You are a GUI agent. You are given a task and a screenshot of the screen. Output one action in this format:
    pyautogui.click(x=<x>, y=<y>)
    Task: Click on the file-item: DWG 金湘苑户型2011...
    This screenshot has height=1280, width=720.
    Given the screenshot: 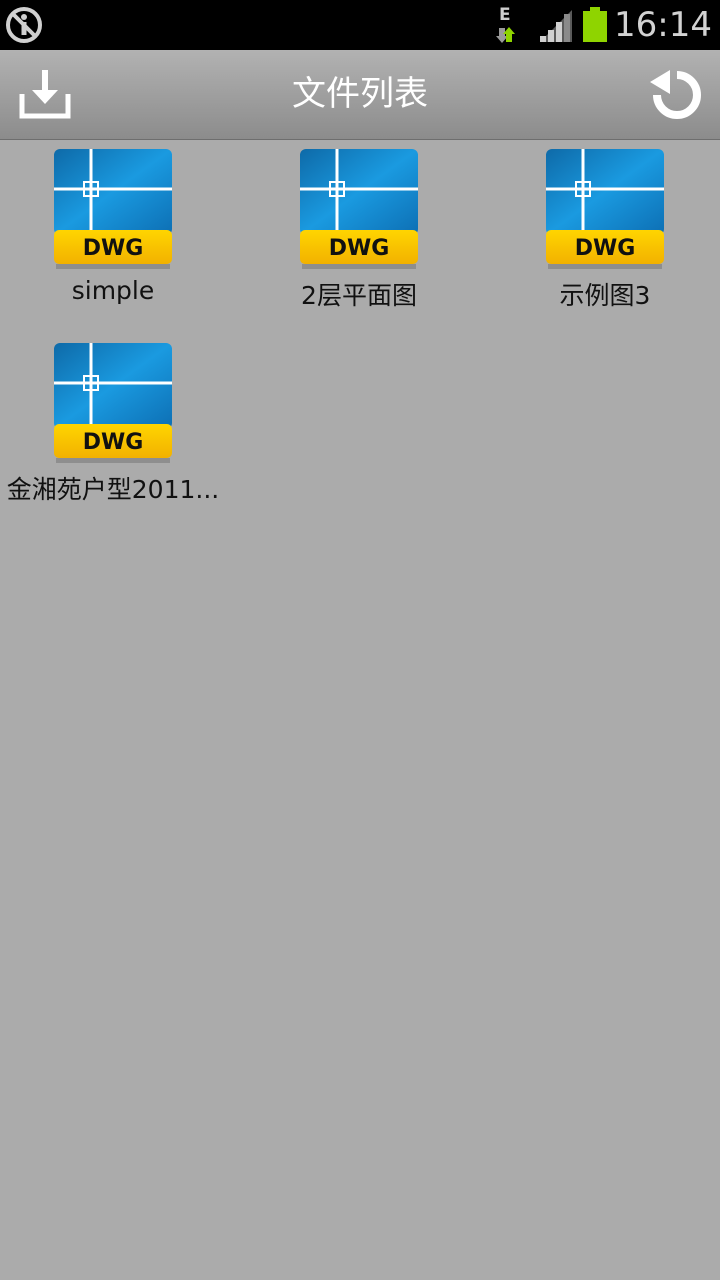 What is the action you would take?
    pyautogui.click(x=113, y=424)
    